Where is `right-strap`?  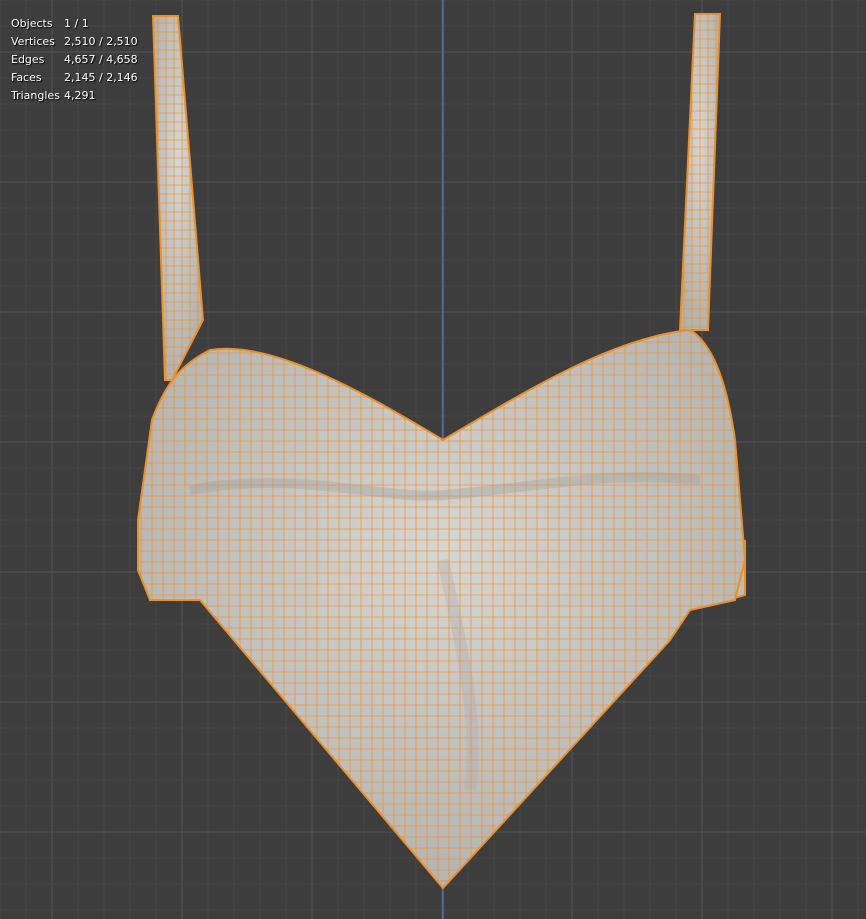 right-strap is located at coordinates (700, 172).